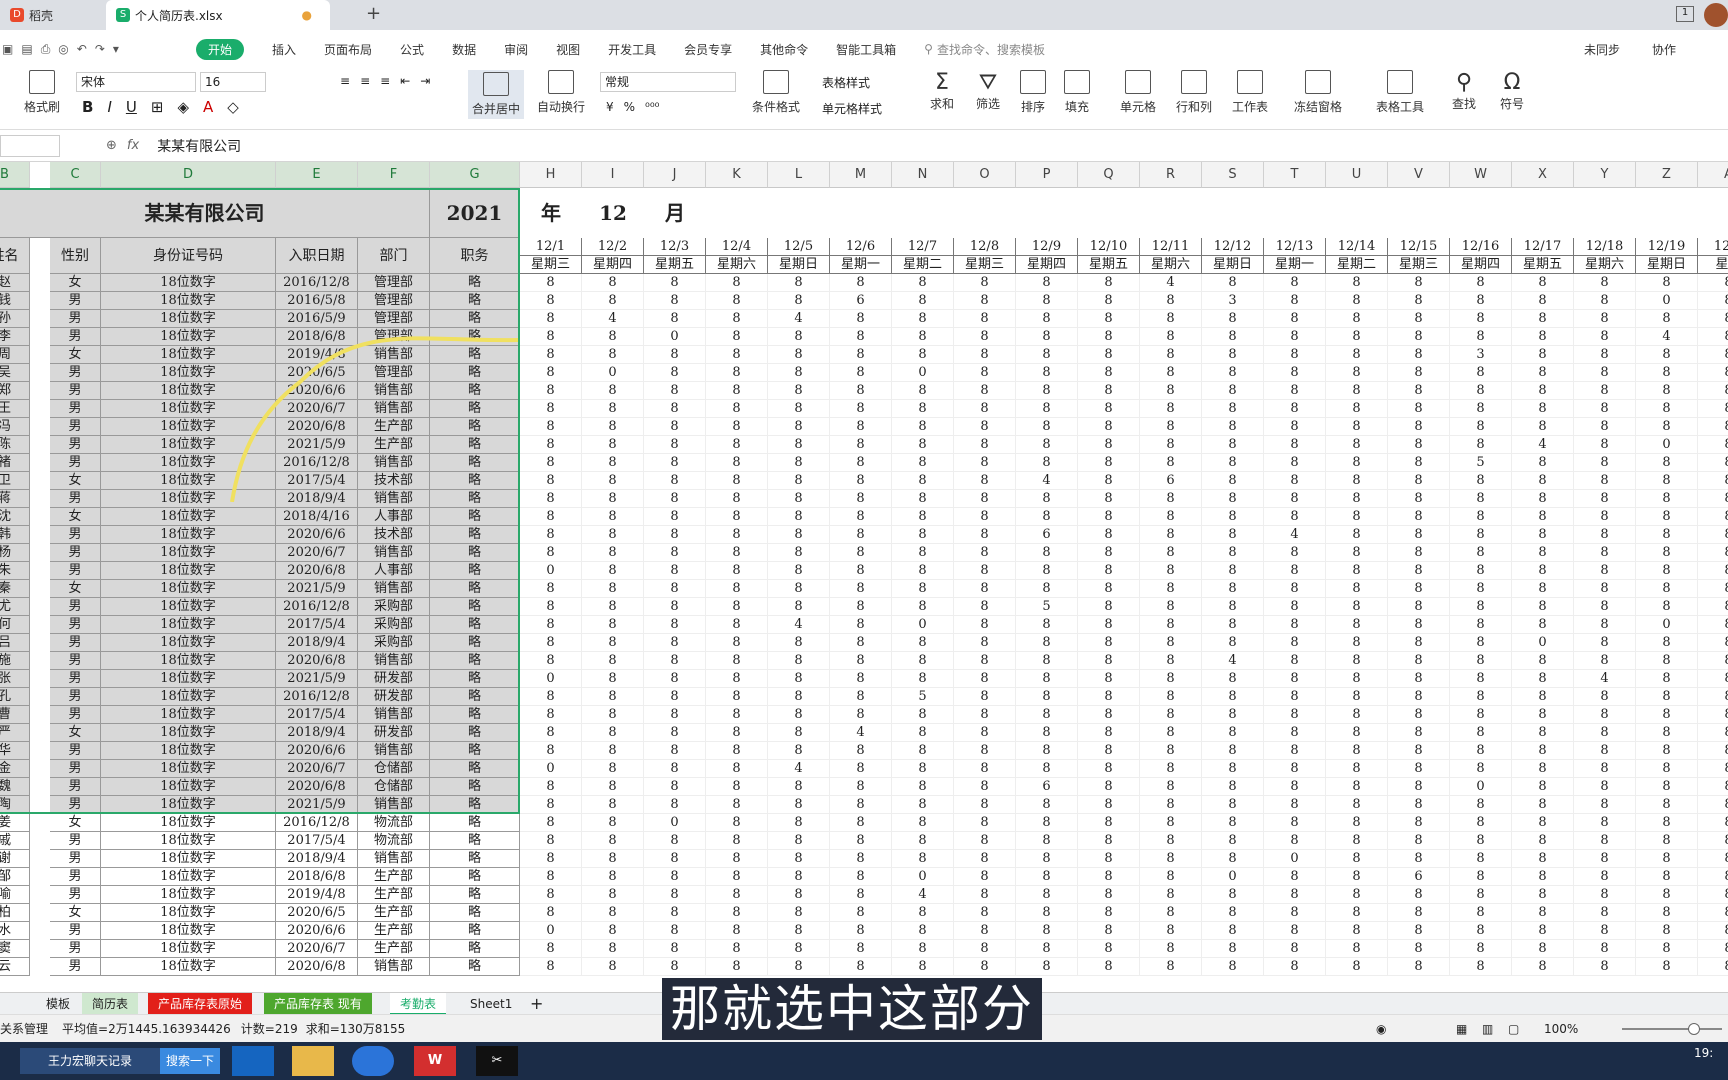 This screenshot has height=1080, width=1728. Describe the element at coordinates (111, 145) in the screenshot. I see `zoom-formula-icon: ⊕` at that location.